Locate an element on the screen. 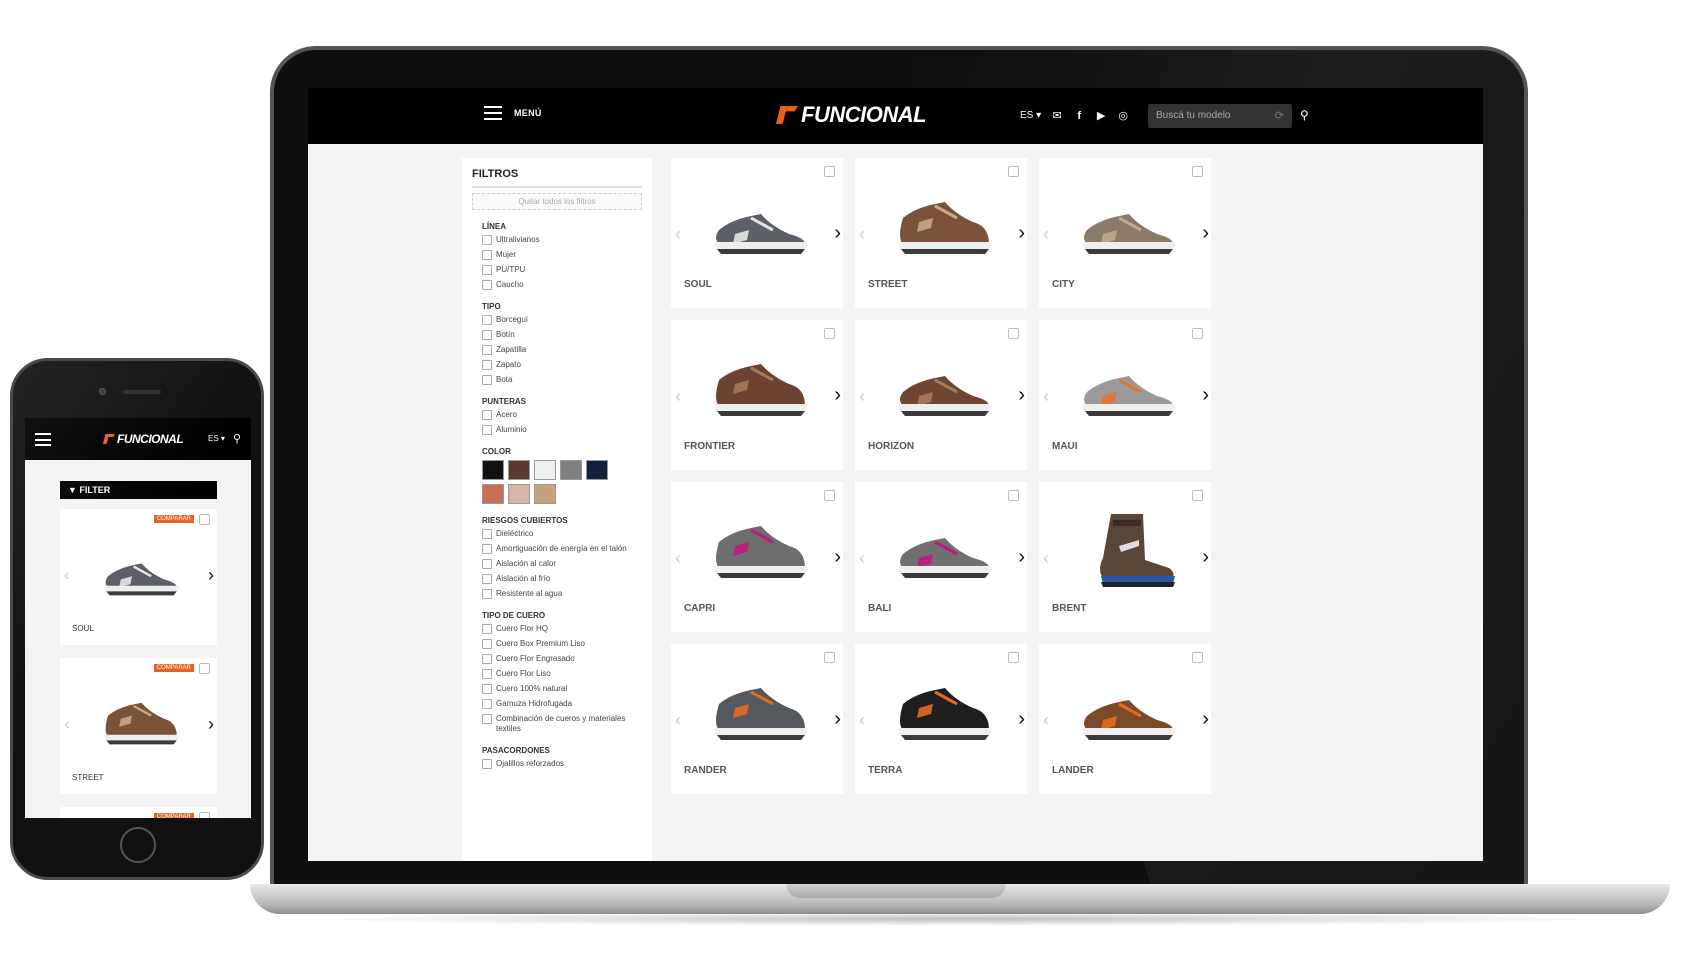 Image resolution: width=1691 pixels, height=966 pixels. filter-option: Cuero Flor Engrasado is located at coordinates (562, 659).